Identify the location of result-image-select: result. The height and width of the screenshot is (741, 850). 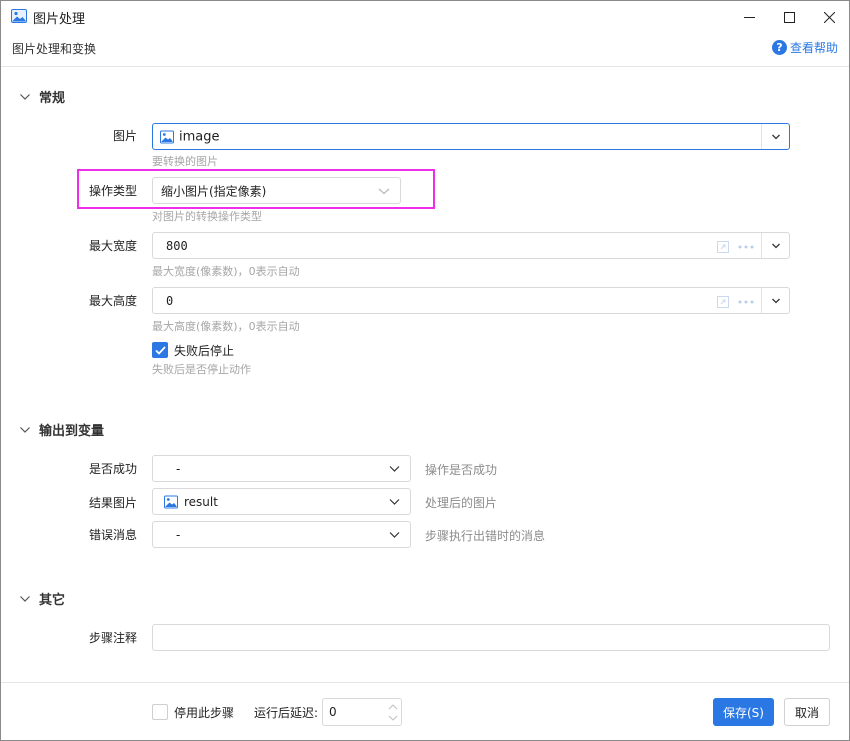
(281, 501).